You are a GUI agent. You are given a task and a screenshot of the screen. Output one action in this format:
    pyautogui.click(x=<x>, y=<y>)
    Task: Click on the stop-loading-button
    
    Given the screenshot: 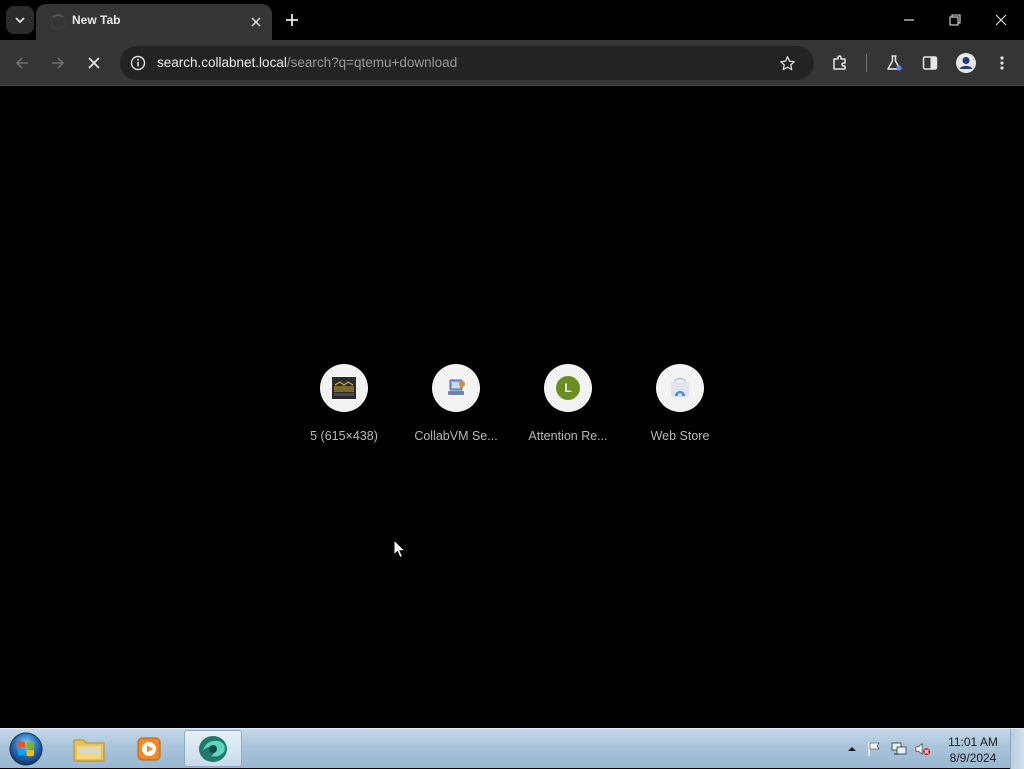 What is the action you would take?
    pyautogui.click(x=94, y=63)
    